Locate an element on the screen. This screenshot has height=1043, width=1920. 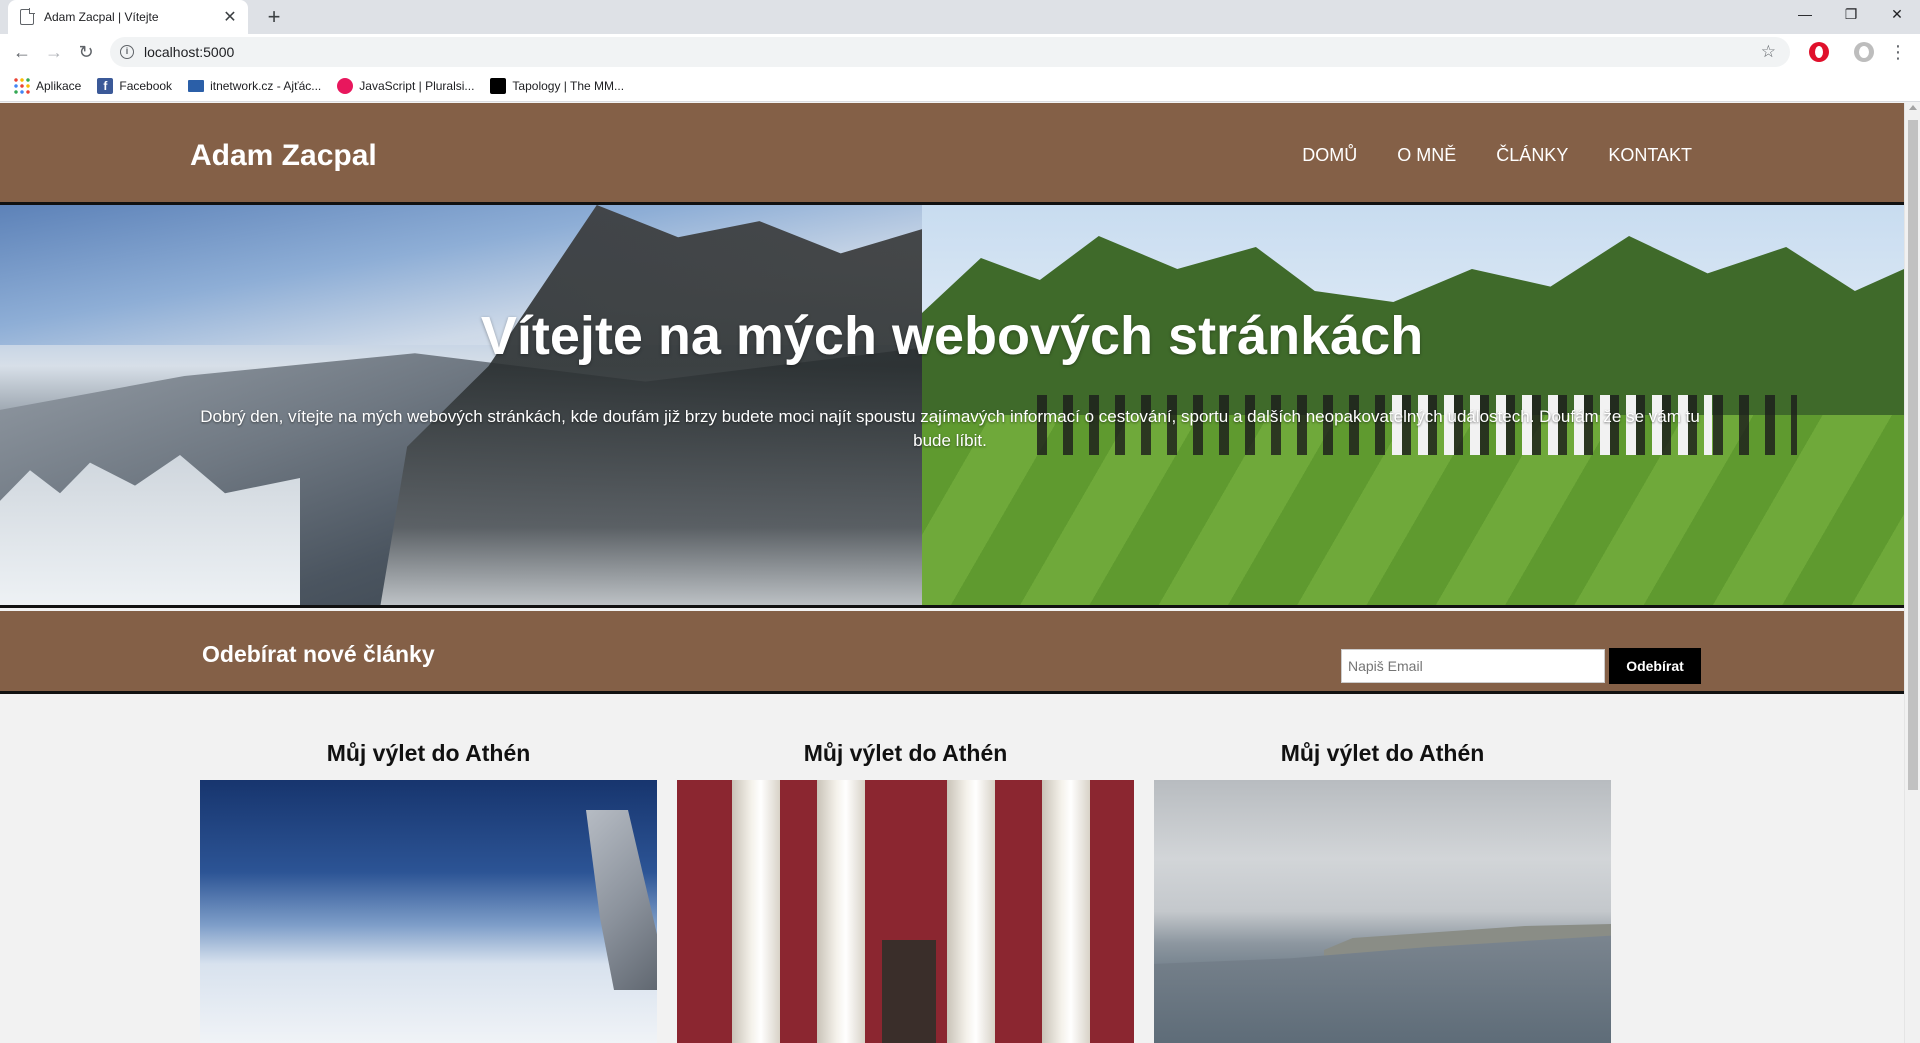
close-tab-icon: ✕ is located at coordinates (230, 17).